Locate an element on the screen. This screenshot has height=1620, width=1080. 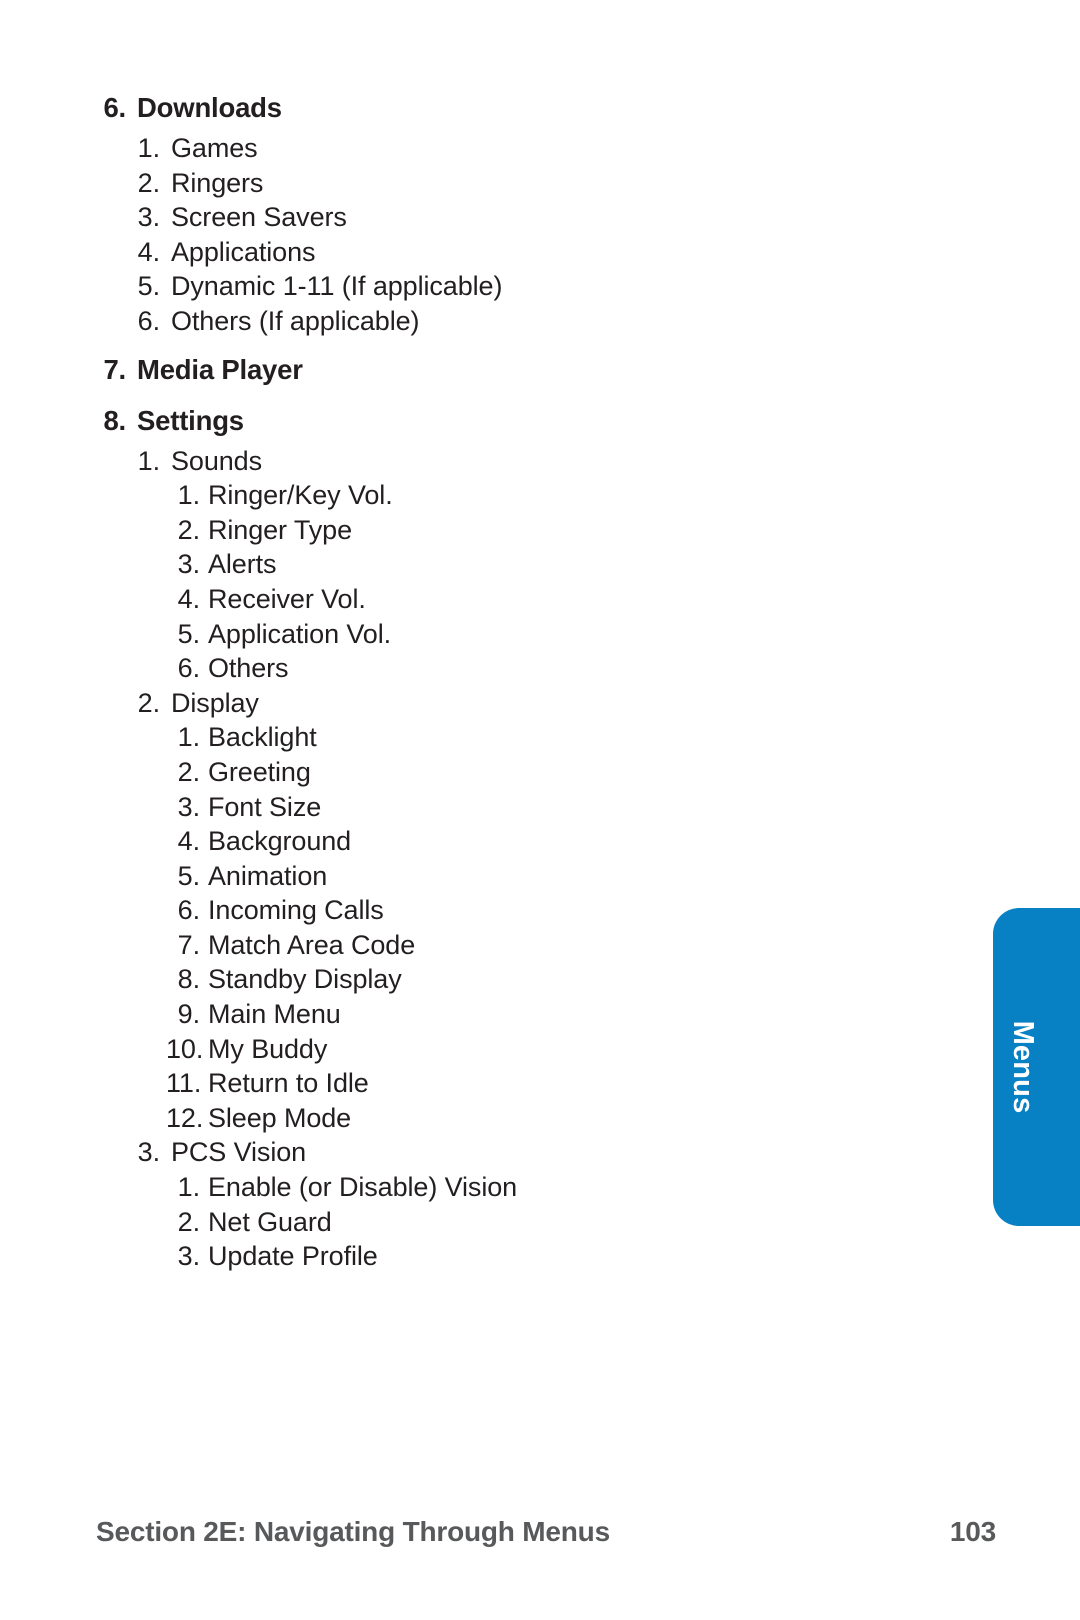
menu-item-label: Display is located at coordinates (215, 702).